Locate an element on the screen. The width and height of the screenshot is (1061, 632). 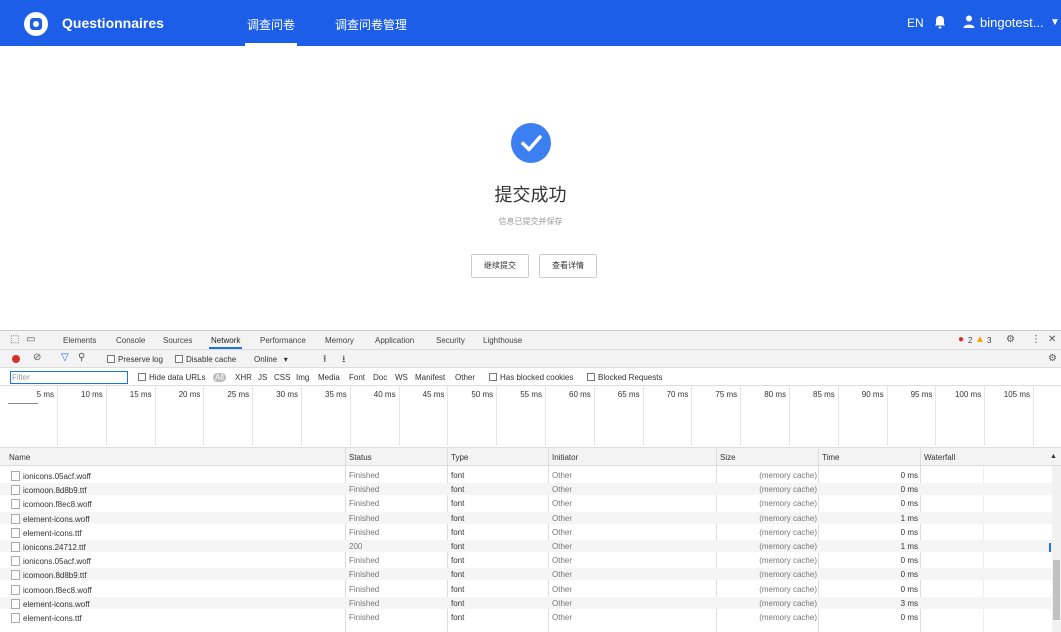
filter-type-media: Media is located at coordinates (329, 377).